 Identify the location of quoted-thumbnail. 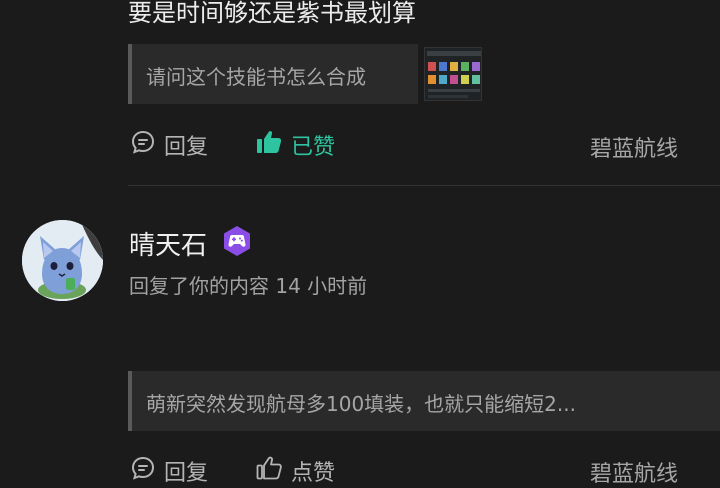
(453, 74).